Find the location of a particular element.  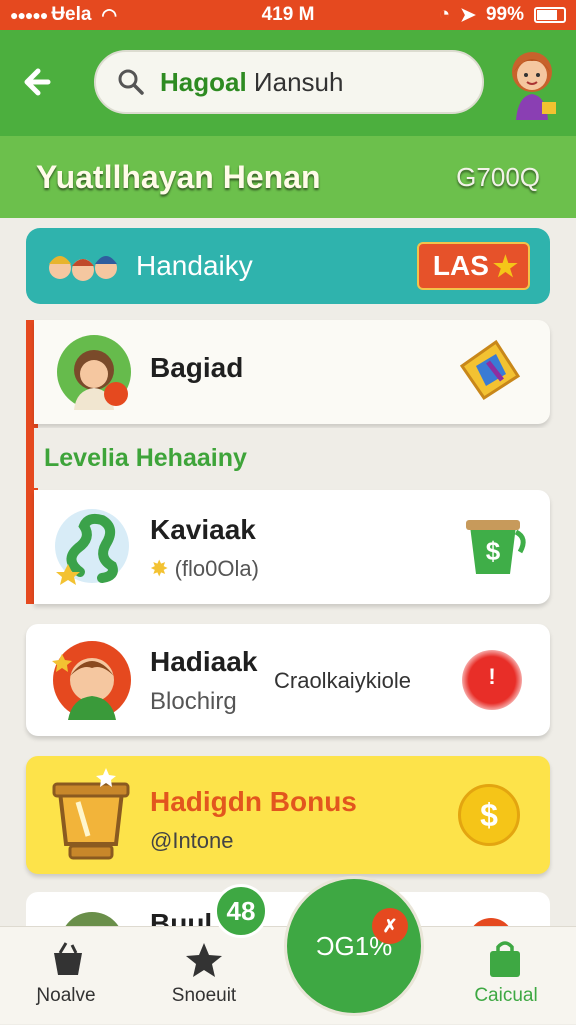

list-item: Kaviaak ✸ (flo0Ola) $ is located at coordinates (292, 547).